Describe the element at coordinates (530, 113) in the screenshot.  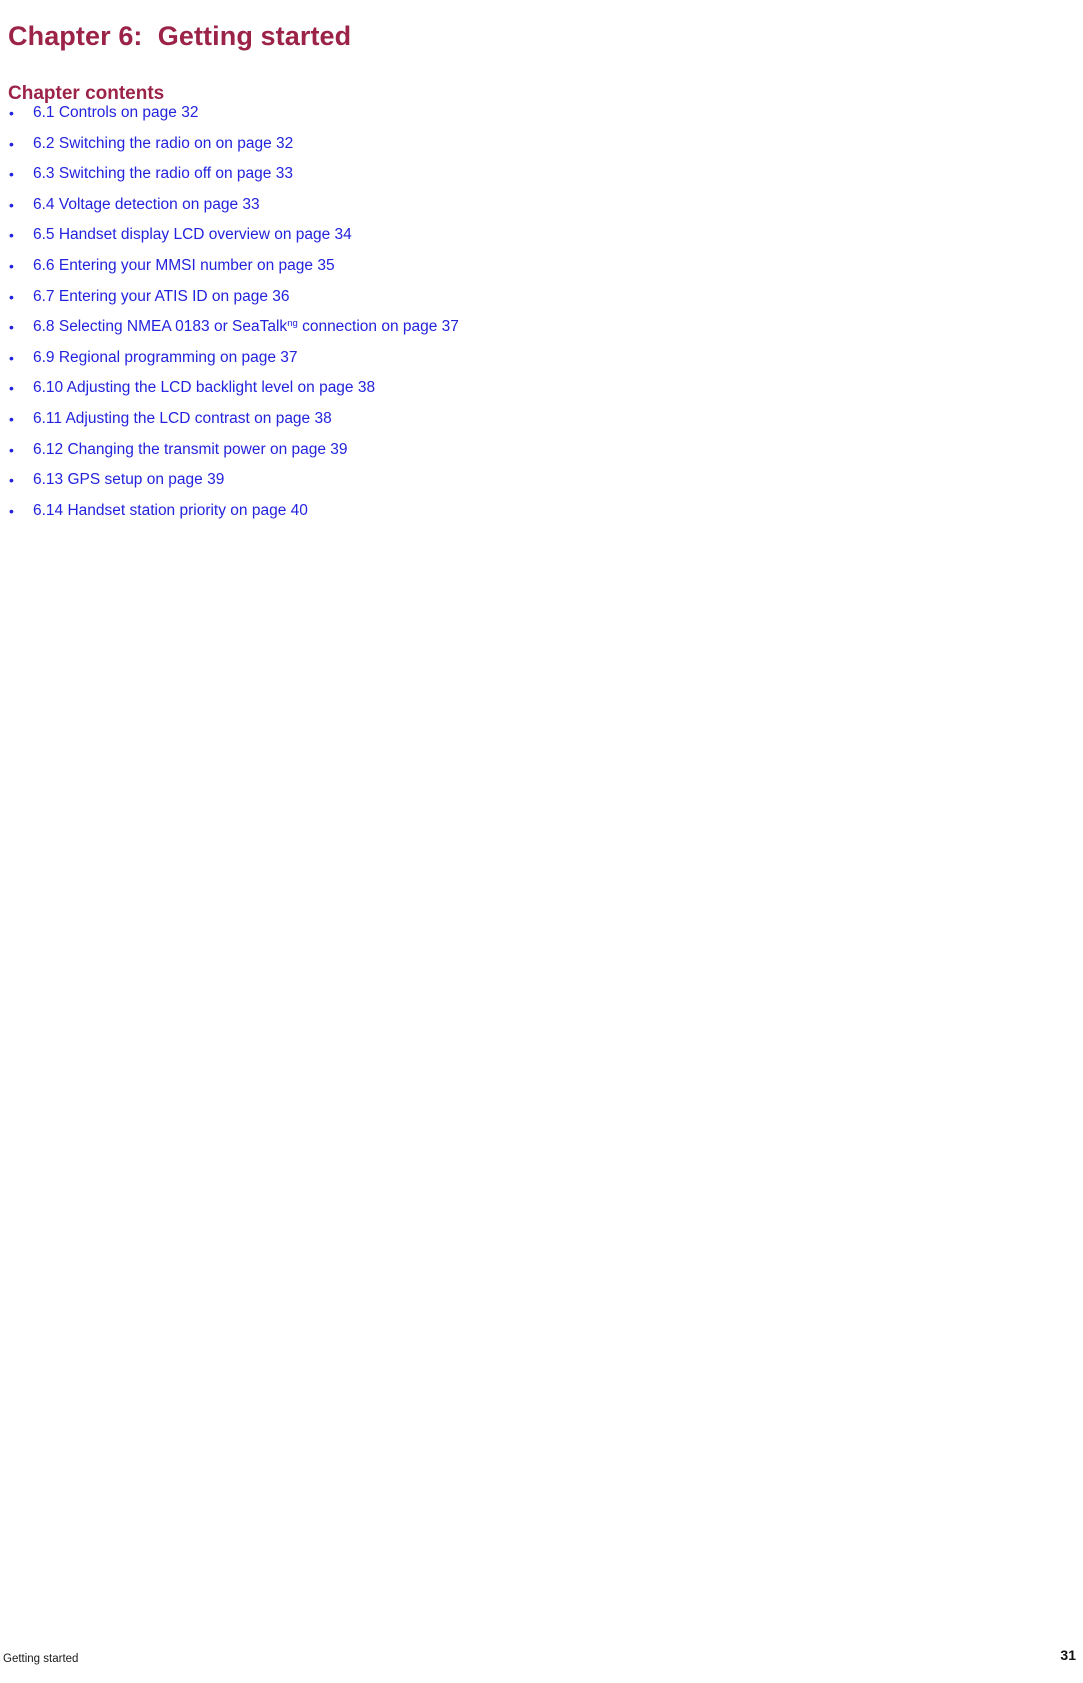
I see `list-item: • 6.1 Controls on page 32` at that location.